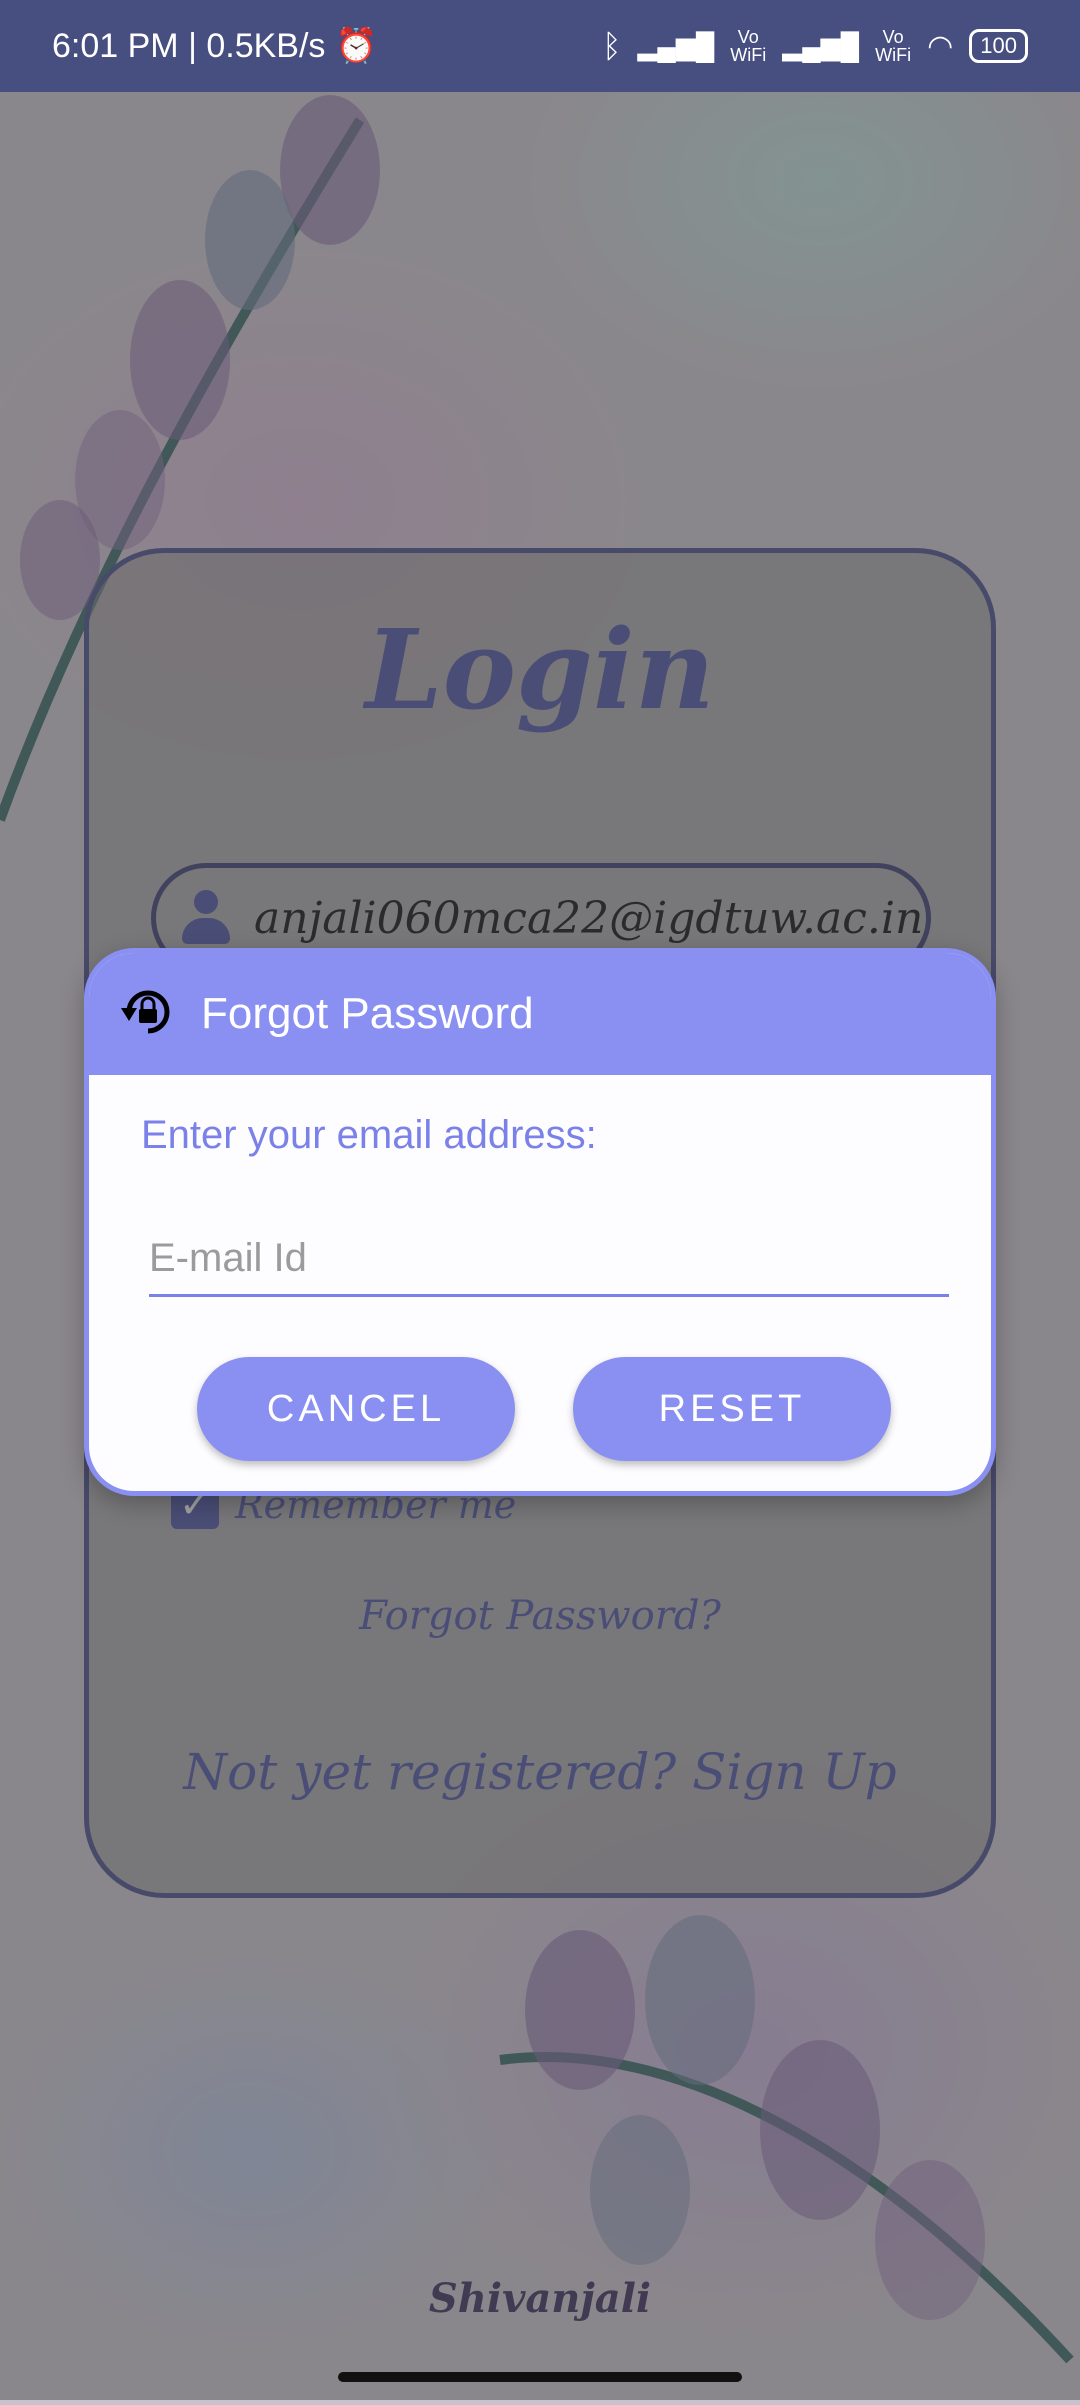  What do you see at coordinates (356, 1409) in the screenshot?
I see `cancel-button: CANCEL` at bounding box center [356, 1409].